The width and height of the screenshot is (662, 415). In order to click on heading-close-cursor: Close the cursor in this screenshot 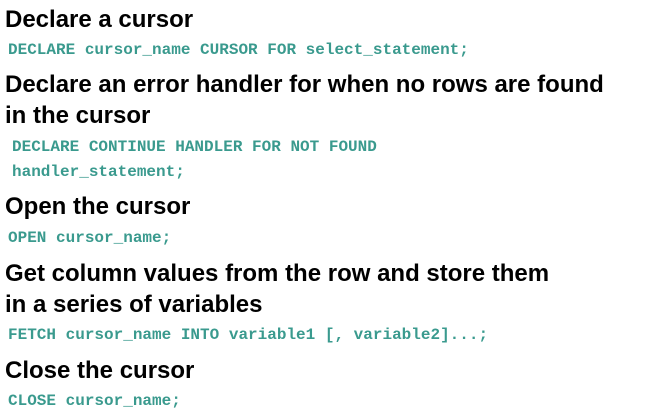, I will do `click(100, 370)`.